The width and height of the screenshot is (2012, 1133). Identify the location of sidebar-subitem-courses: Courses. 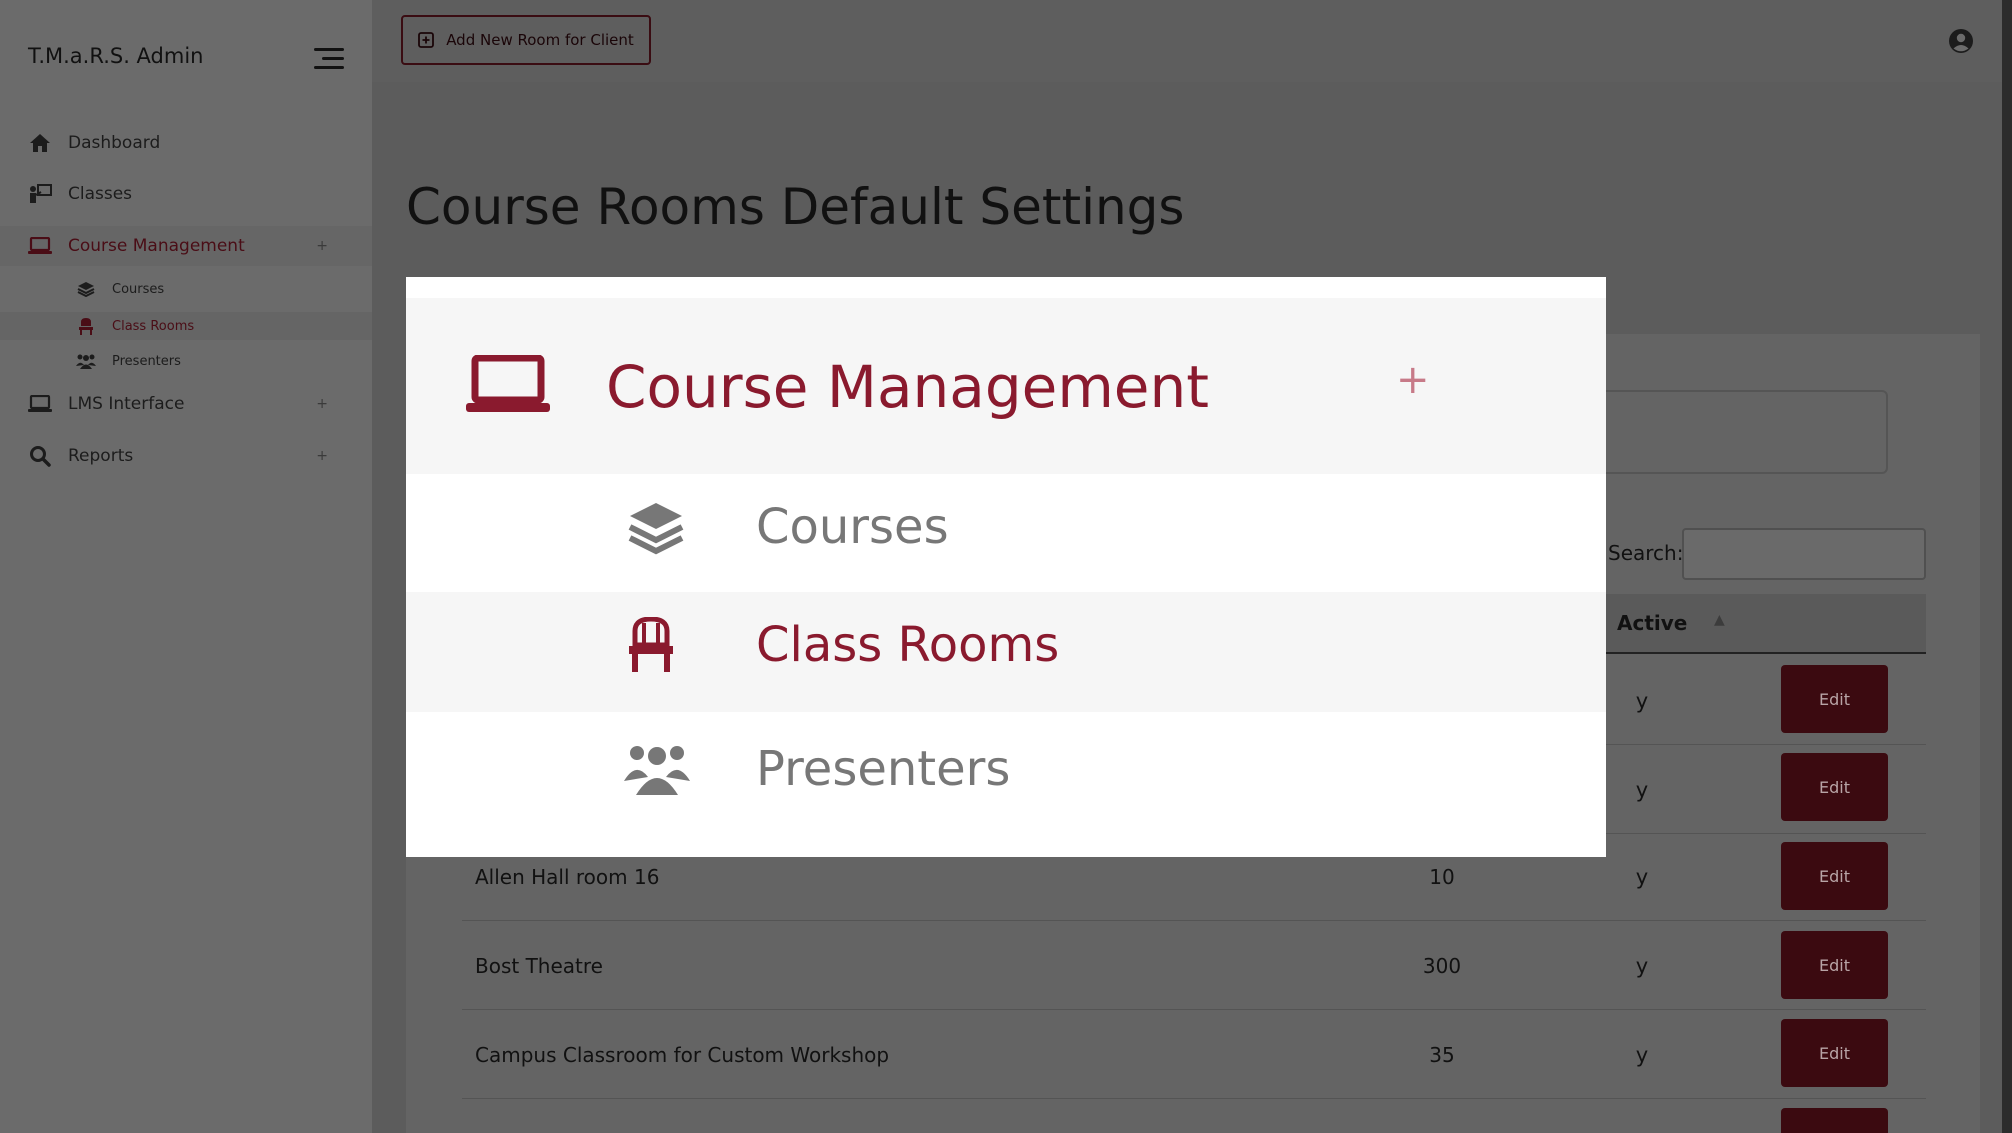
(120, 289).